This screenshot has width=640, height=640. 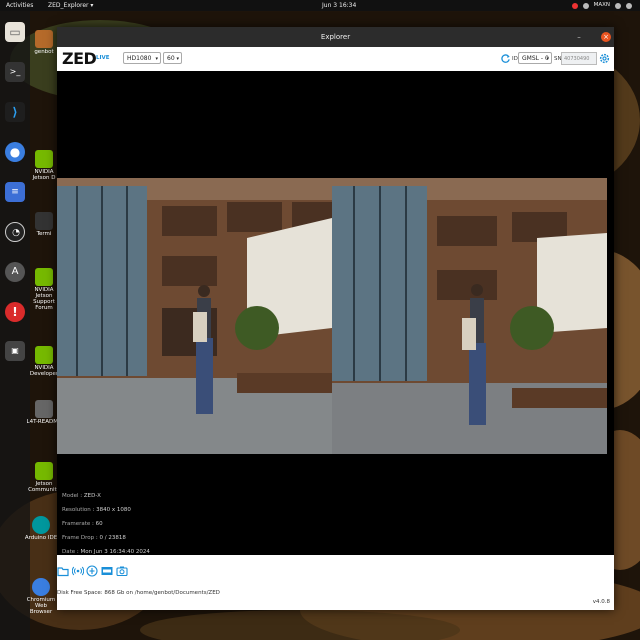 I want to click on network-icon, so click(x=585, y=5).